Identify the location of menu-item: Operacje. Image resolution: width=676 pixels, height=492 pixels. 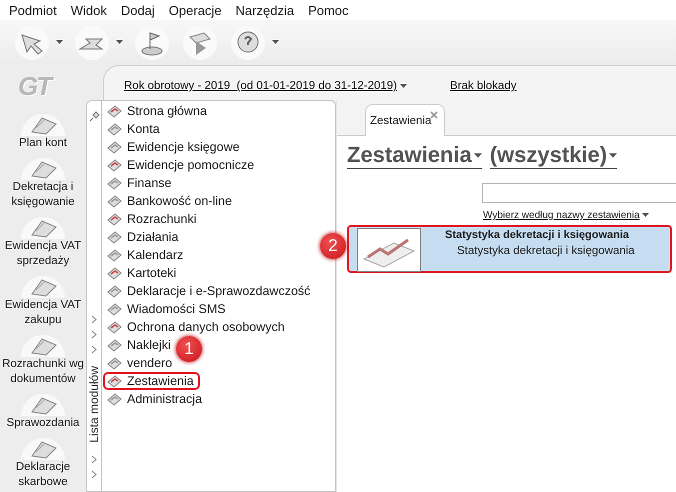
(195, 10).